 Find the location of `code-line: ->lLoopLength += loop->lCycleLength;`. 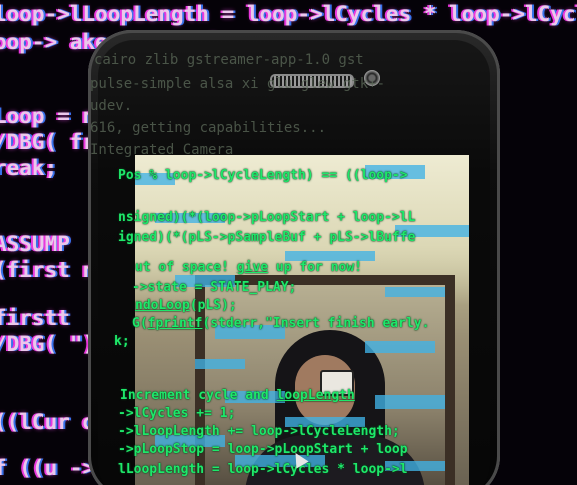

code-line: ->lLoopLength += loop->lCycleLength; is located at coordinates (259, 431).